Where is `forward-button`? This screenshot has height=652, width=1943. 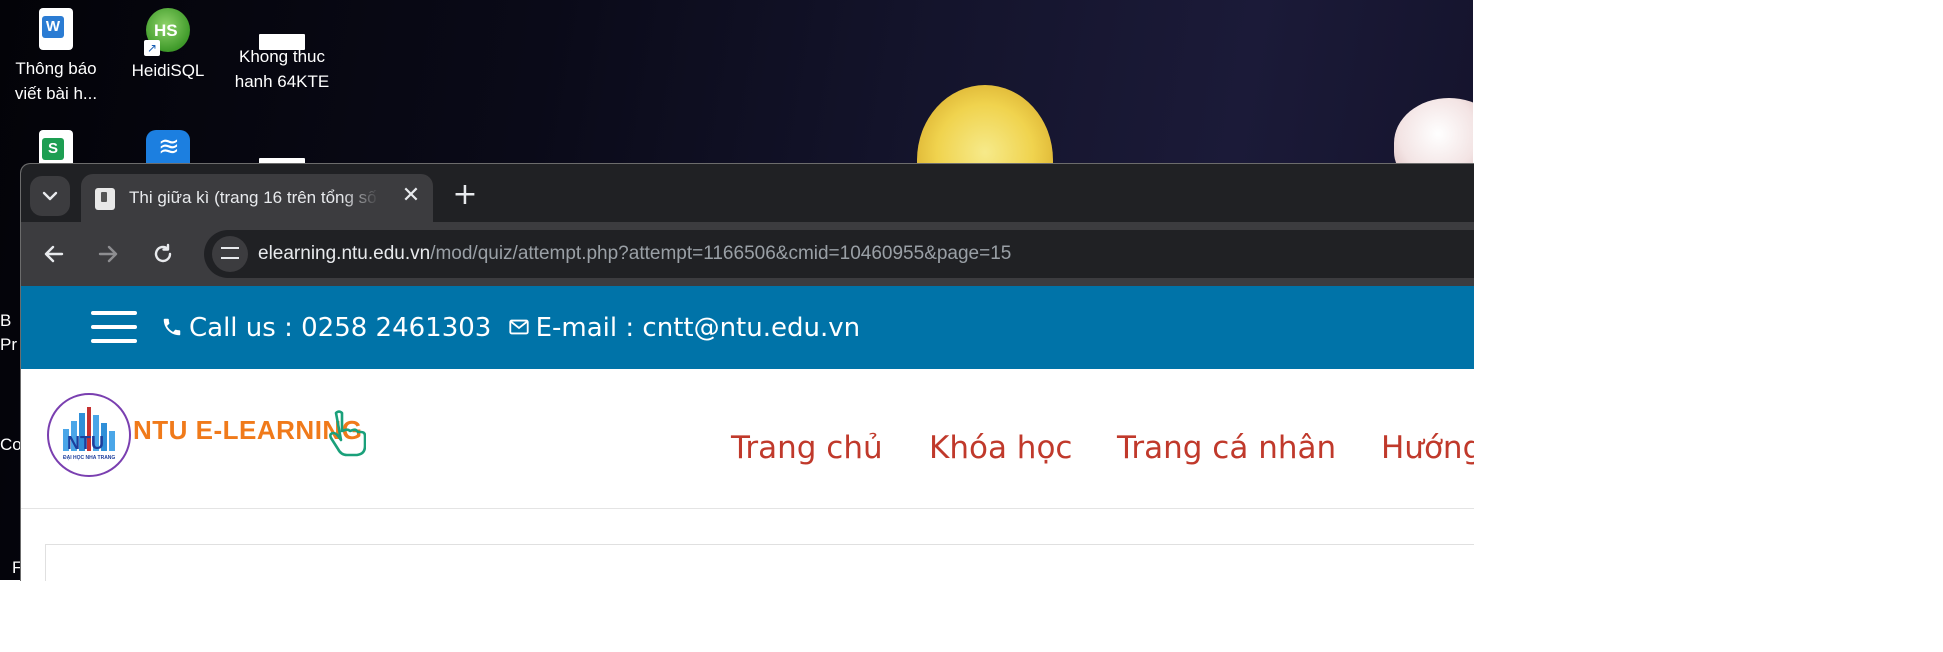
forward-button is located at coordinates (108, 254).